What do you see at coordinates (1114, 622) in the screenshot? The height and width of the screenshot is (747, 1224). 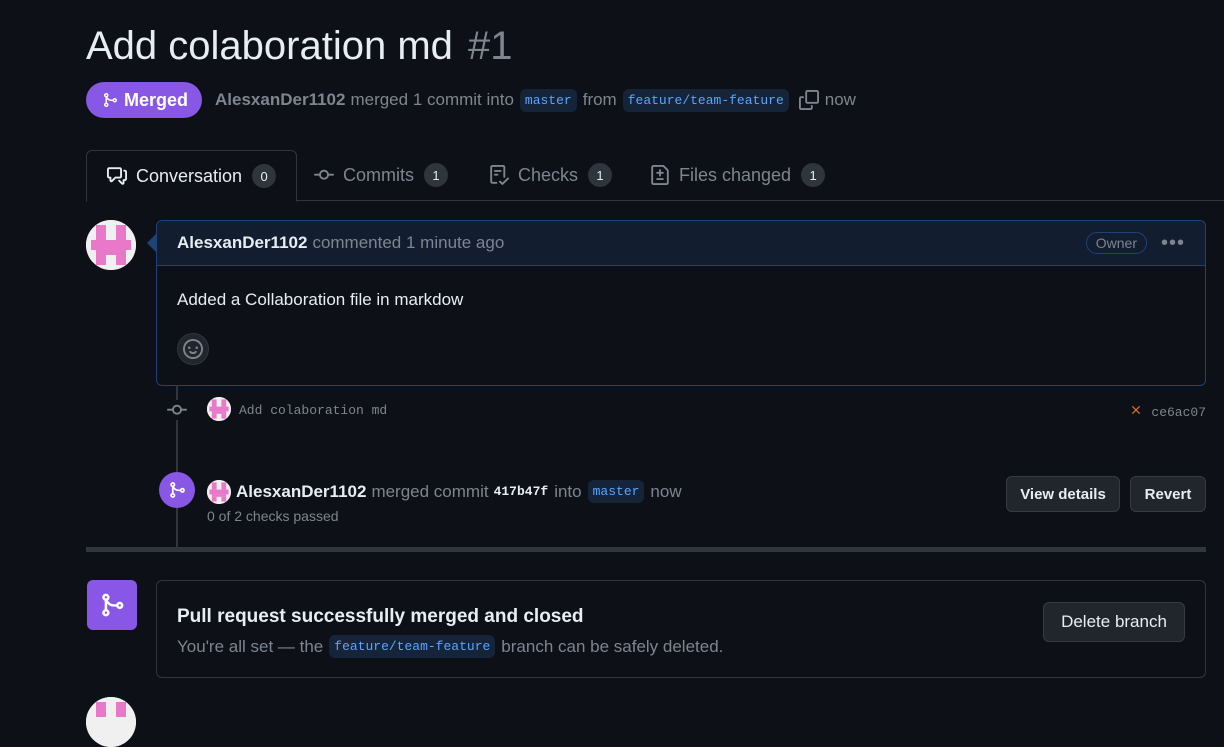 I see `delete-branch-button: Delete branch` at bounding box center [1114, 622].